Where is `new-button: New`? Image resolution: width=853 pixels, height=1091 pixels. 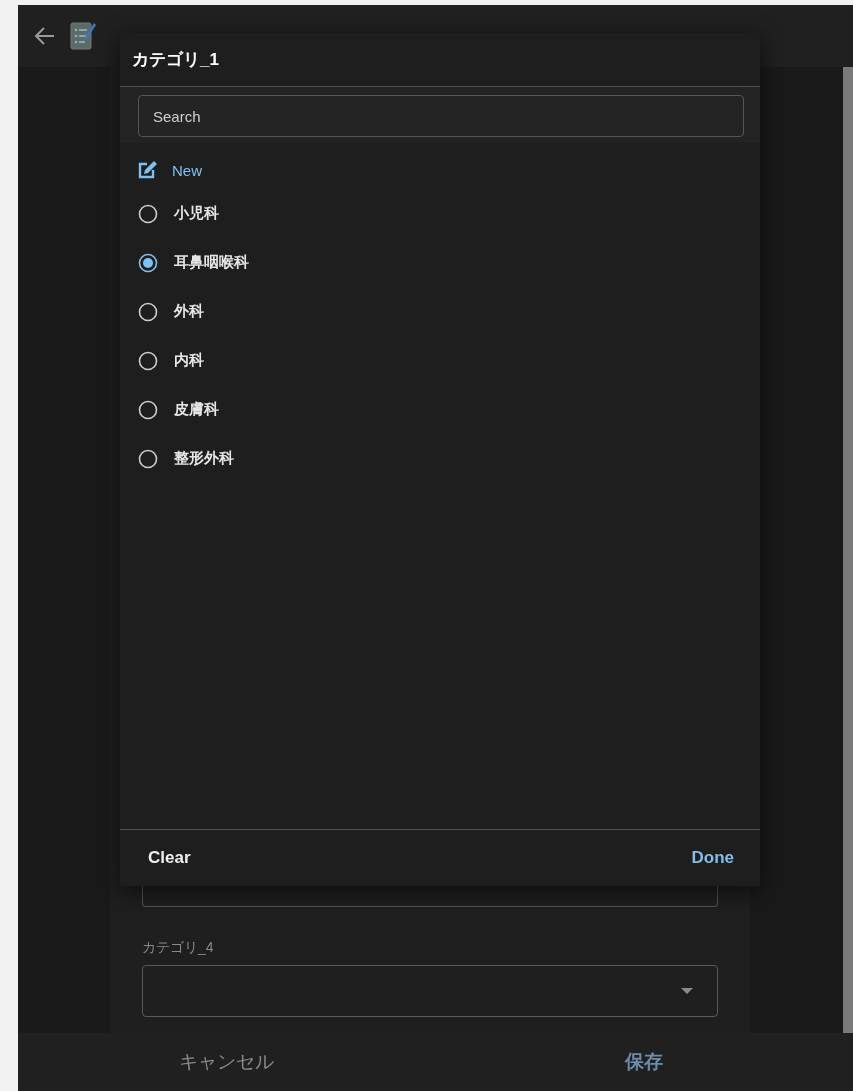 new-button: New is located at coordinates (440, 170).